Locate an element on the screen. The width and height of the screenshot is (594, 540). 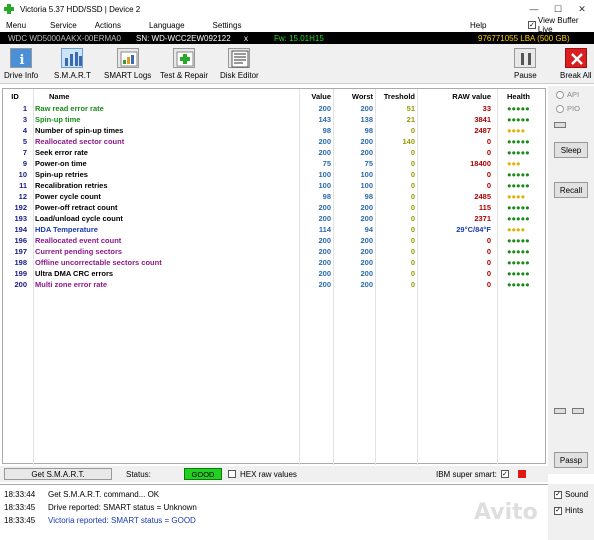
ibm-super-smart-toggle: IBM super smart: ✓ is located at coordinates (472, 474).